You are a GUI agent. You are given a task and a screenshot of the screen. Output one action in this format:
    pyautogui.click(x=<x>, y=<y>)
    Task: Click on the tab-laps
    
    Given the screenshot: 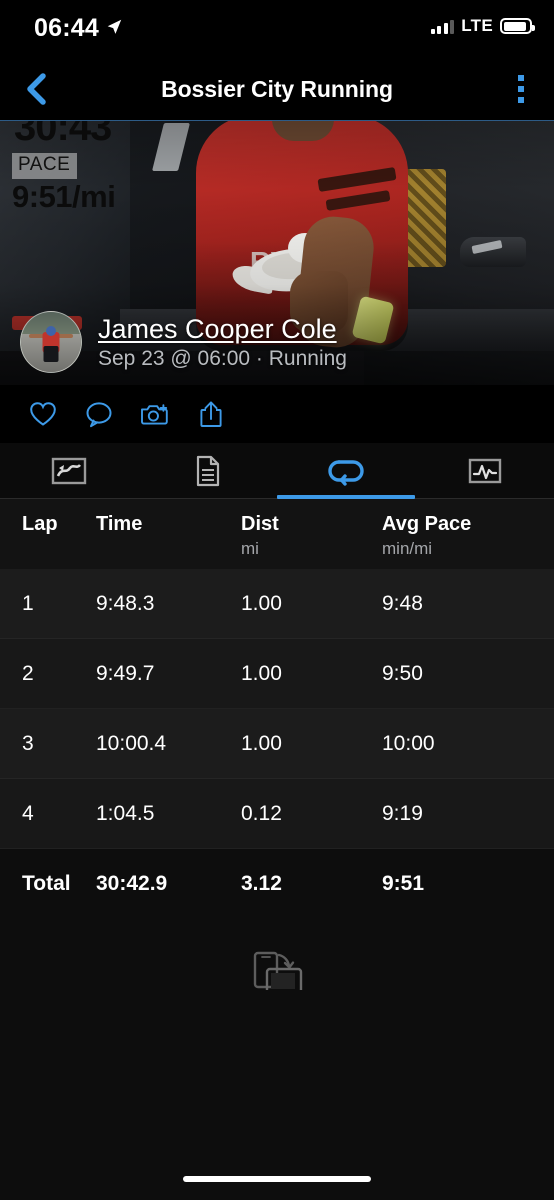 What is the action you would take?
    pyautogui.click(x=346, y=471)
    